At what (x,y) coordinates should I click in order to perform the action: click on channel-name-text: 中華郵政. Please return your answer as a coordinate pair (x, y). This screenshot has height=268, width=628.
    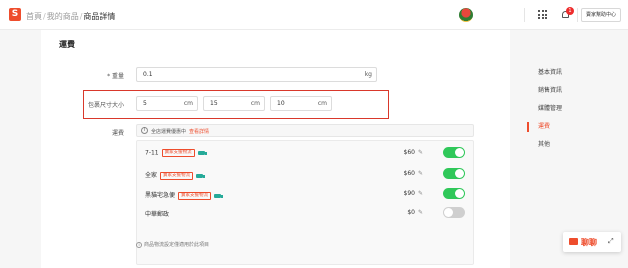
    Looking at the image, I should click on (157, 214).